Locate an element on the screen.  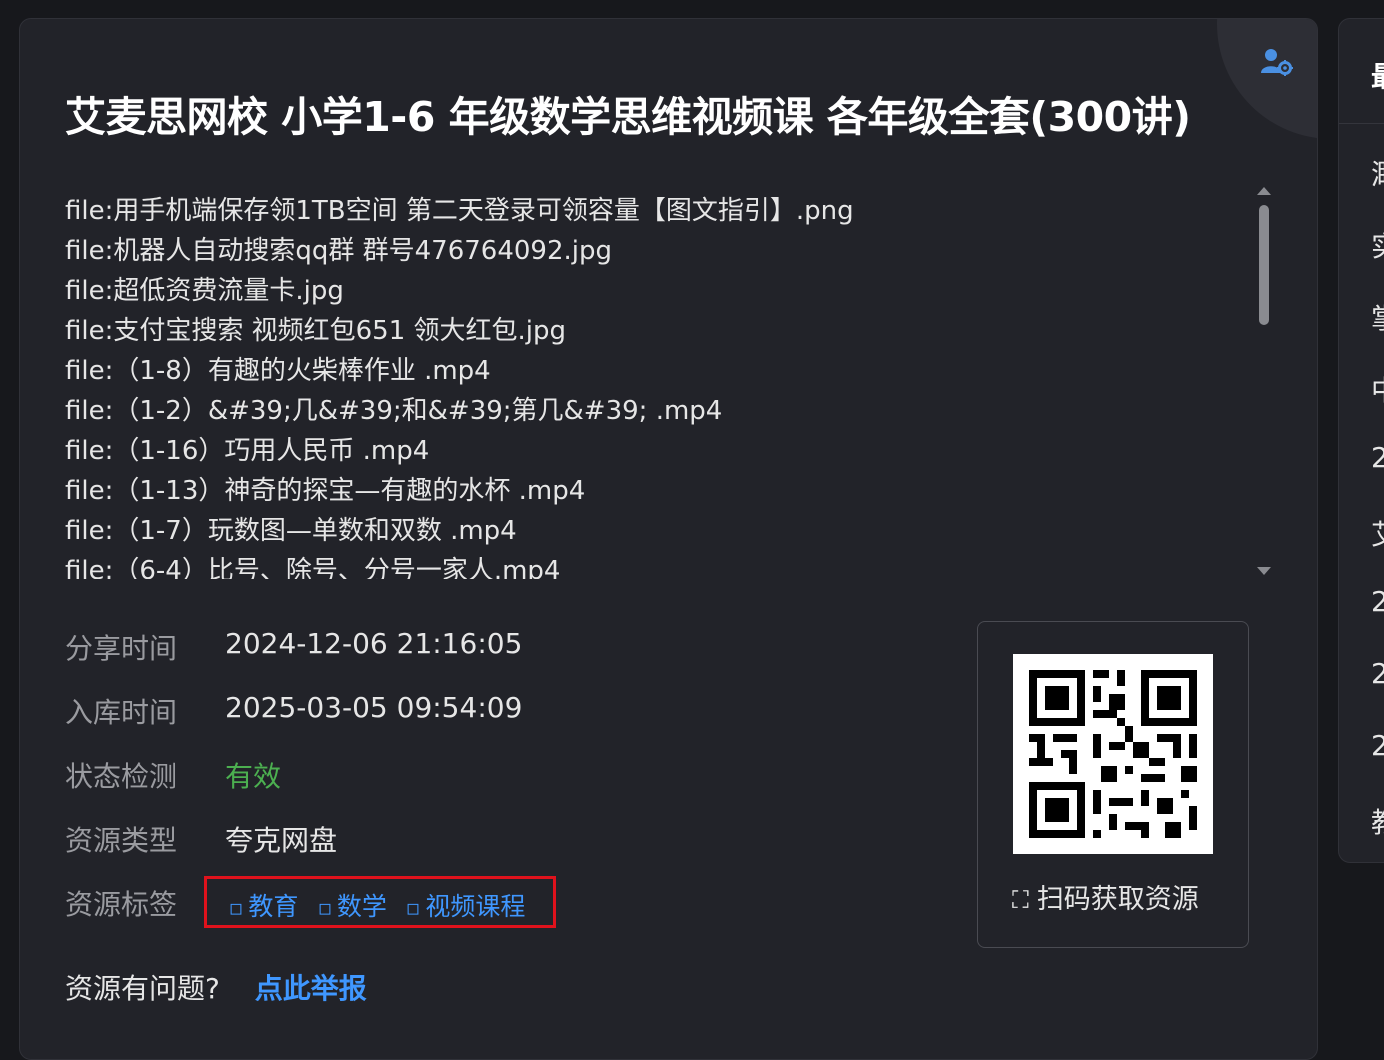
file-list-scrollbar is located at coordinates (1265, 381).